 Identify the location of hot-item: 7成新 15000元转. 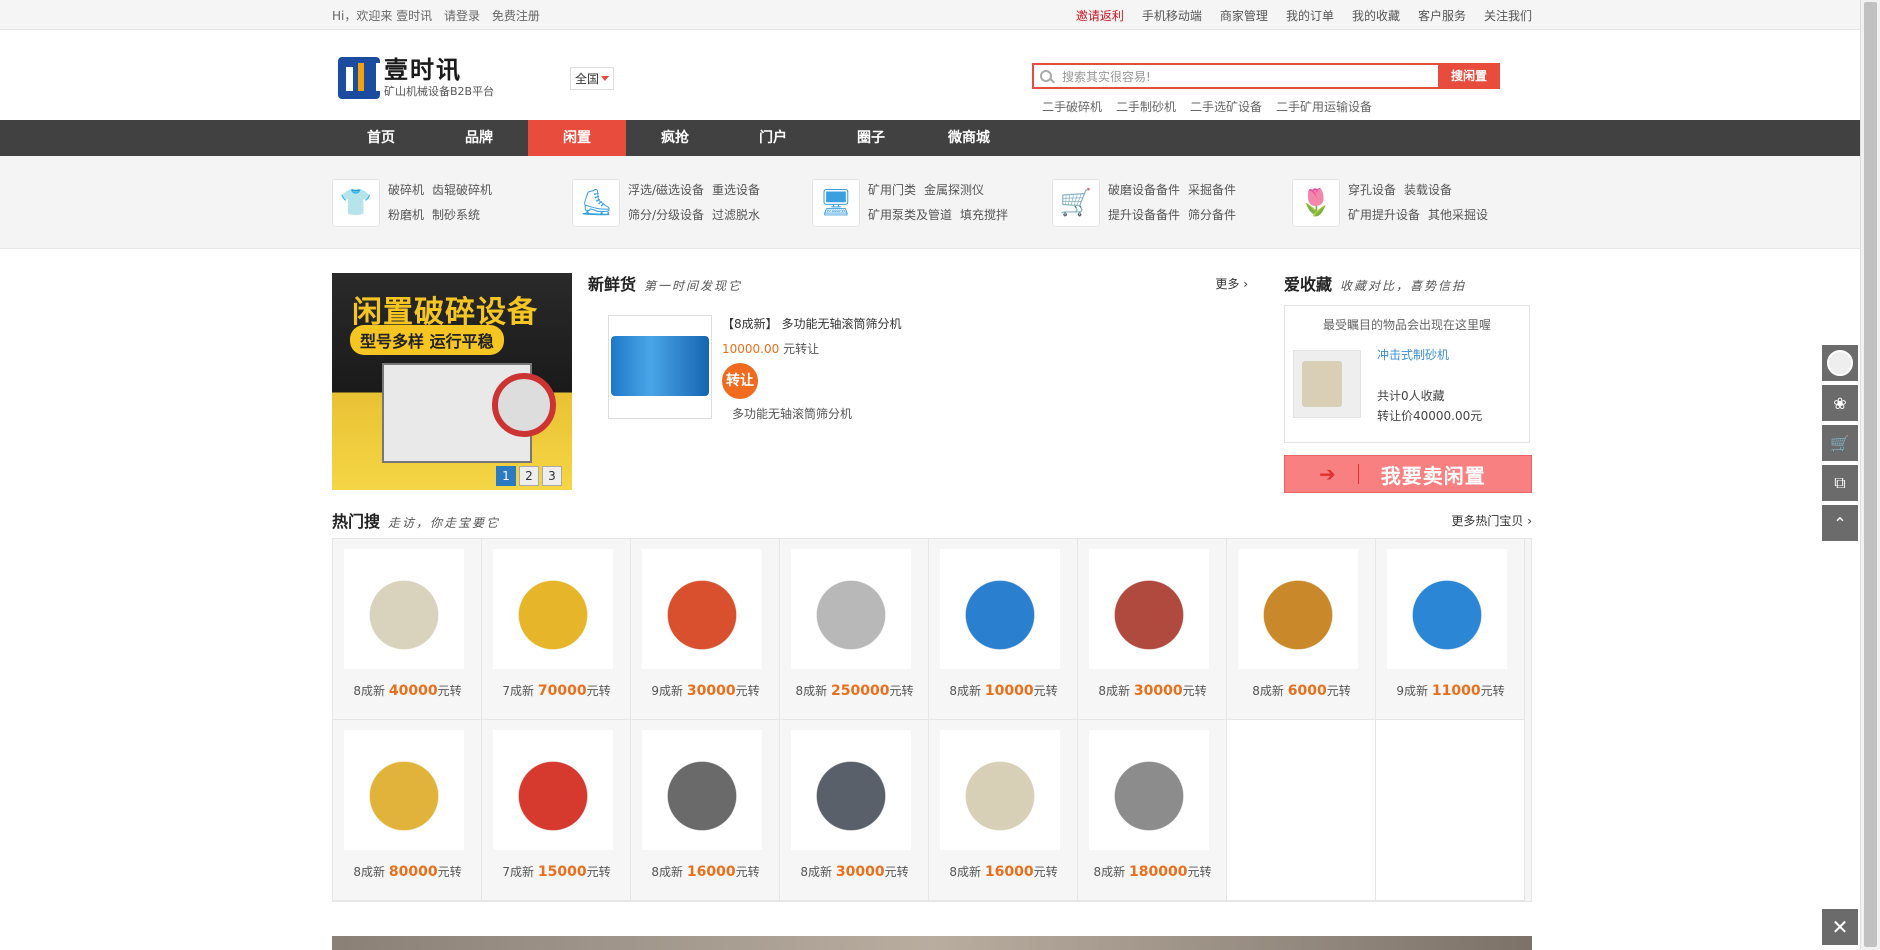
(556, 810).